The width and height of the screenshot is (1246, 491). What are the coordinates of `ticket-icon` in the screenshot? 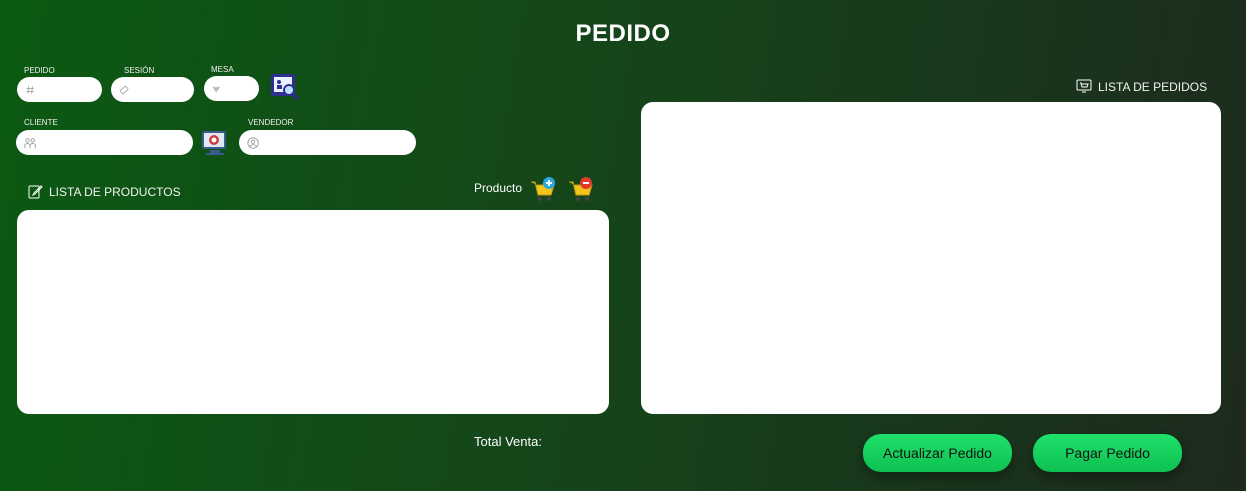 It's located at (124, 89).